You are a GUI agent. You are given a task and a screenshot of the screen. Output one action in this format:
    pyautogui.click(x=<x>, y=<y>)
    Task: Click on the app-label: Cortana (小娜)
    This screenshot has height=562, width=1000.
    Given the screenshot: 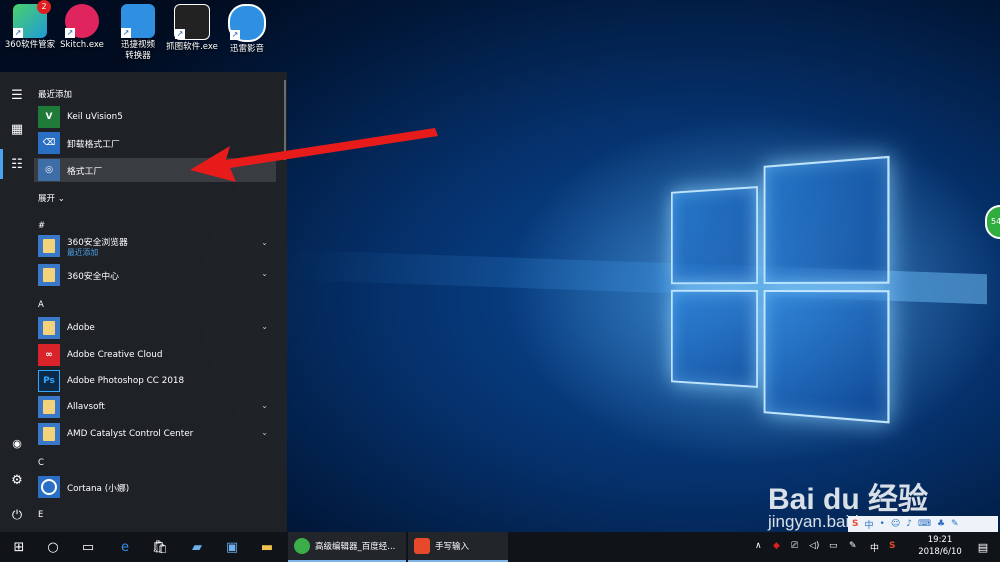 What is the action you would take?
    pyautogui.click(x=98, y=488)
    